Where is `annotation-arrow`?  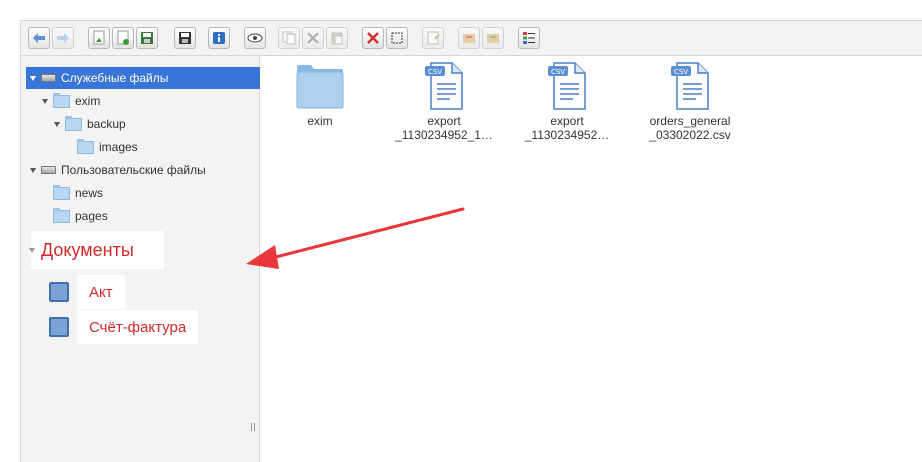 annotation-arrow is located at coordinates (355, 238).